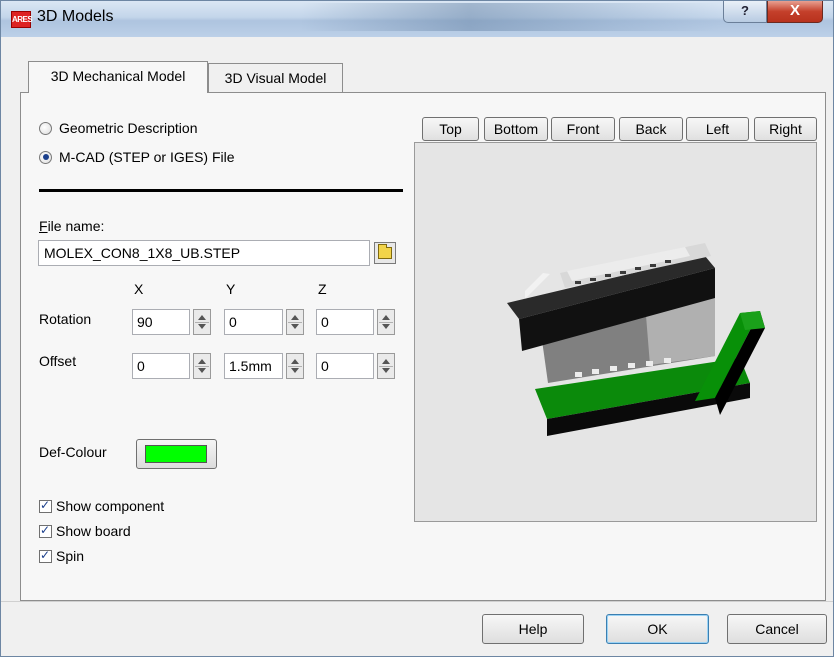  Describe the element at coordinates (745, 12) in the screenshot. I see `help-title-button: ?` at that location.